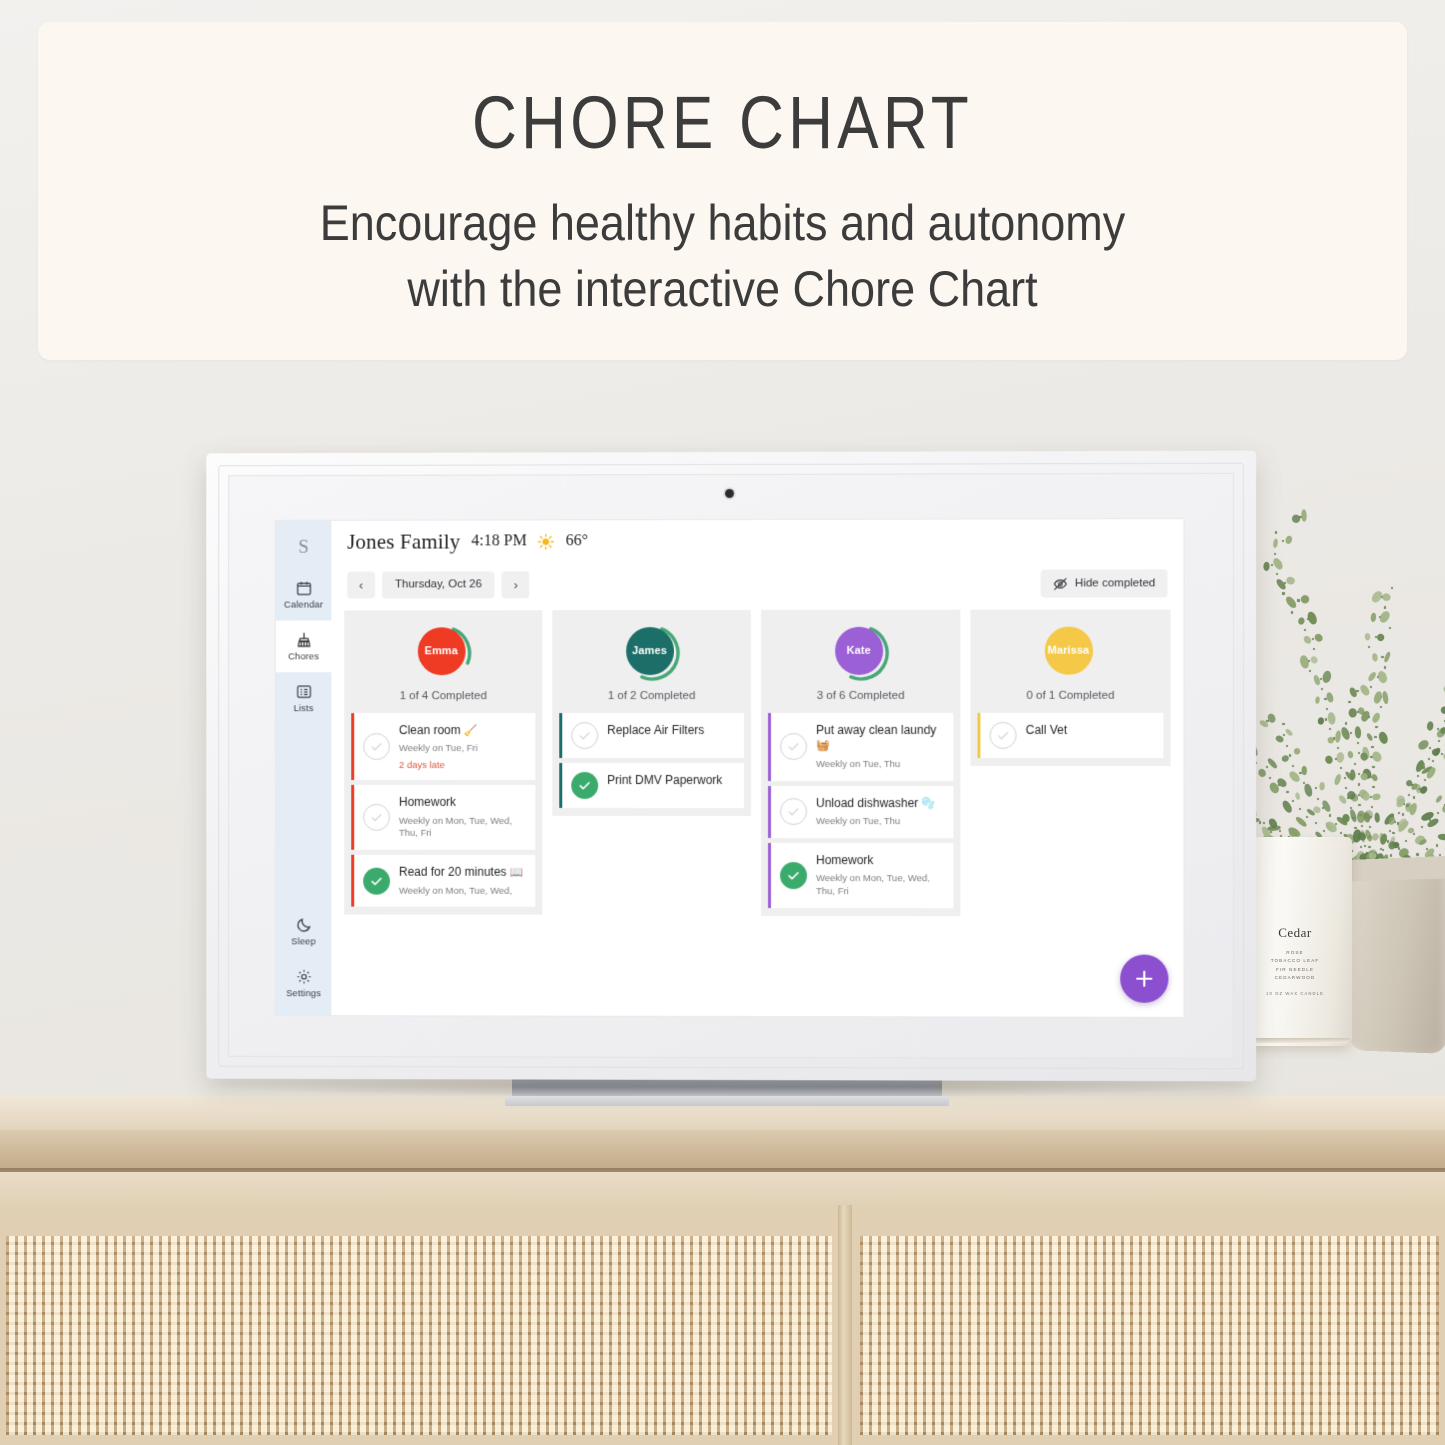 Image resolution: width=1445 pixels, height=1445 pixels. Describe the element at coordinates (361, 585) in the screenshot. I see `previous-day-button: ‹` at that location.